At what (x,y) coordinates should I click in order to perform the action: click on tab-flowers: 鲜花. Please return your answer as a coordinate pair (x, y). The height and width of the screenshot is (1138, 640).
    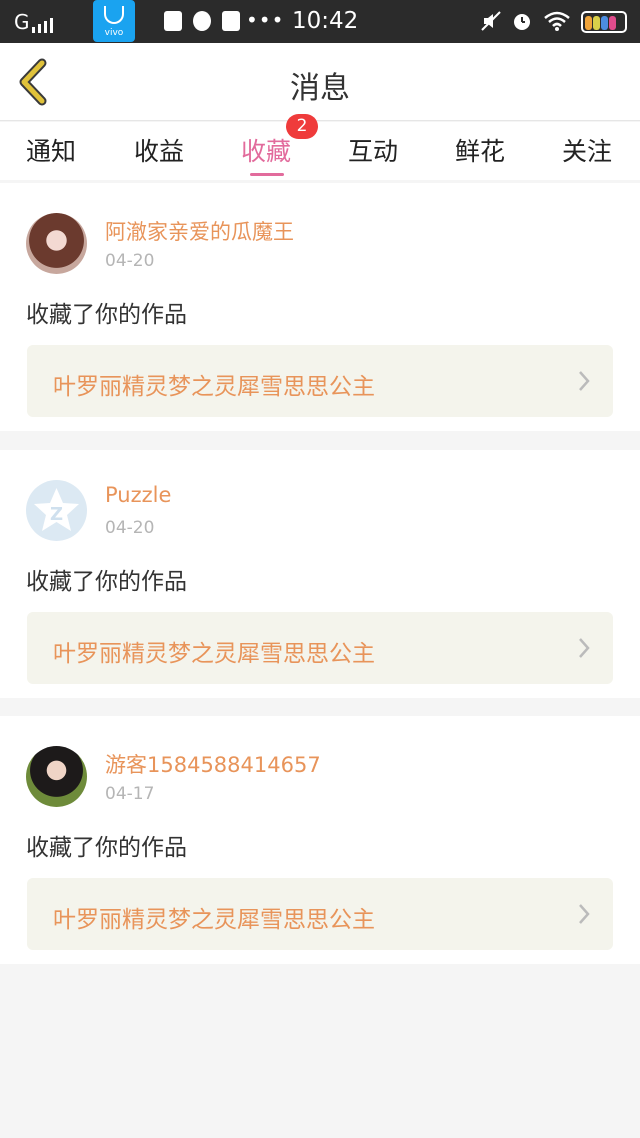
    Looking at the image, I should click on (480, 150).